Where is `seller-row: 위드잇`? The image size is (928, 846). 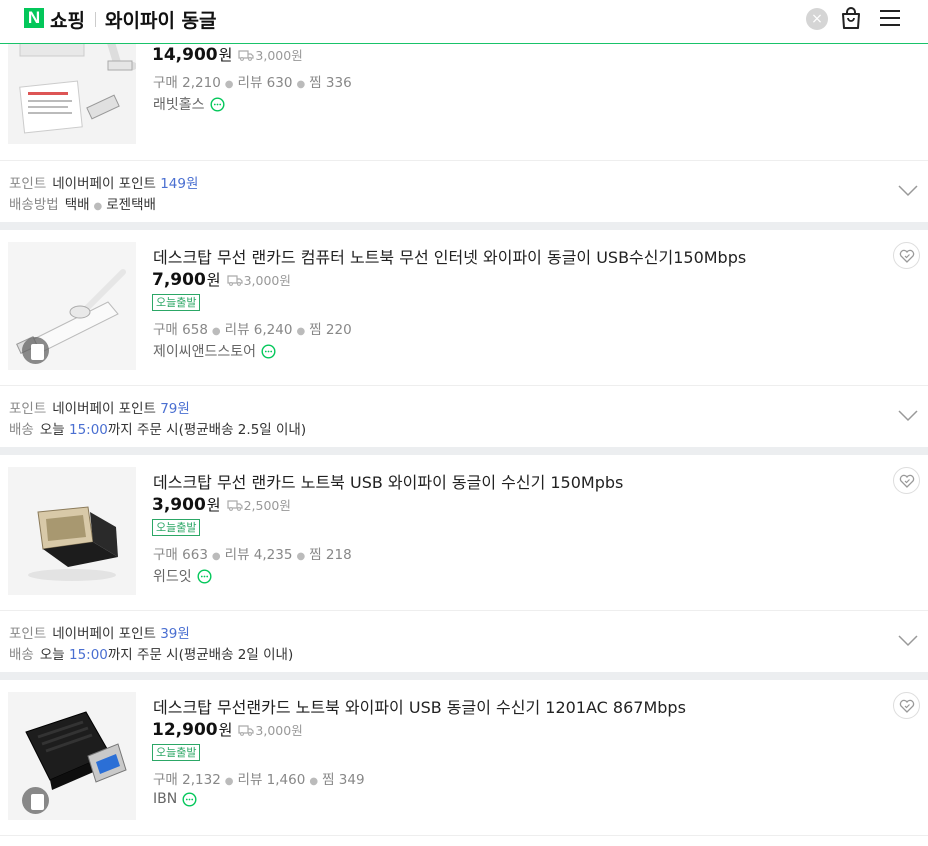
seller-row: 위드잇 is located at coordinates (182, 576).